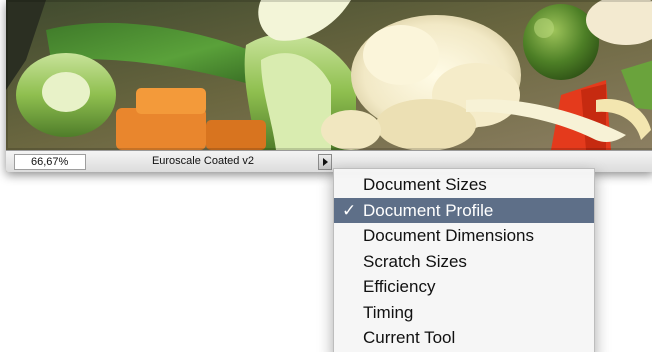  What do you see at coordinates (388, 312) in the screenshot?
I see `menu-item-label: Timing` at bounding box center [388, 312].